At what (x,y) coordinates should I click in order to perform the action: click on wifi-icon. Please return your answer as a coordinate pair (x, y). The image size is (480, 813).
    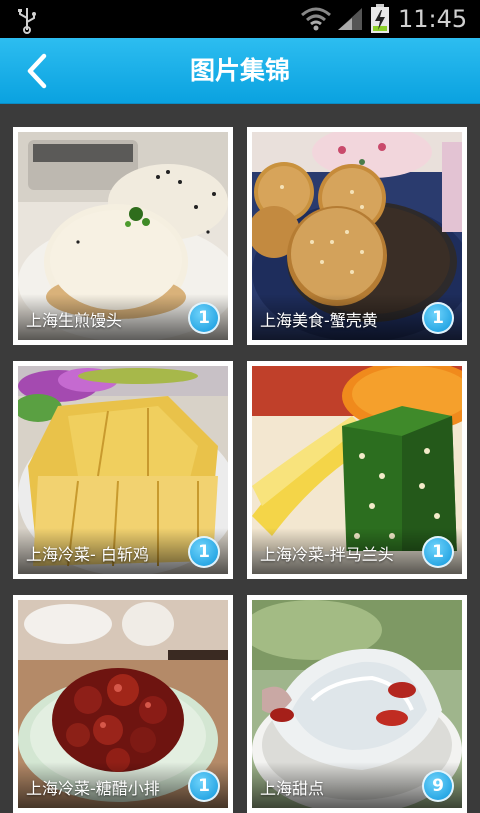
    Looking at the image, I should click on (316, 19).